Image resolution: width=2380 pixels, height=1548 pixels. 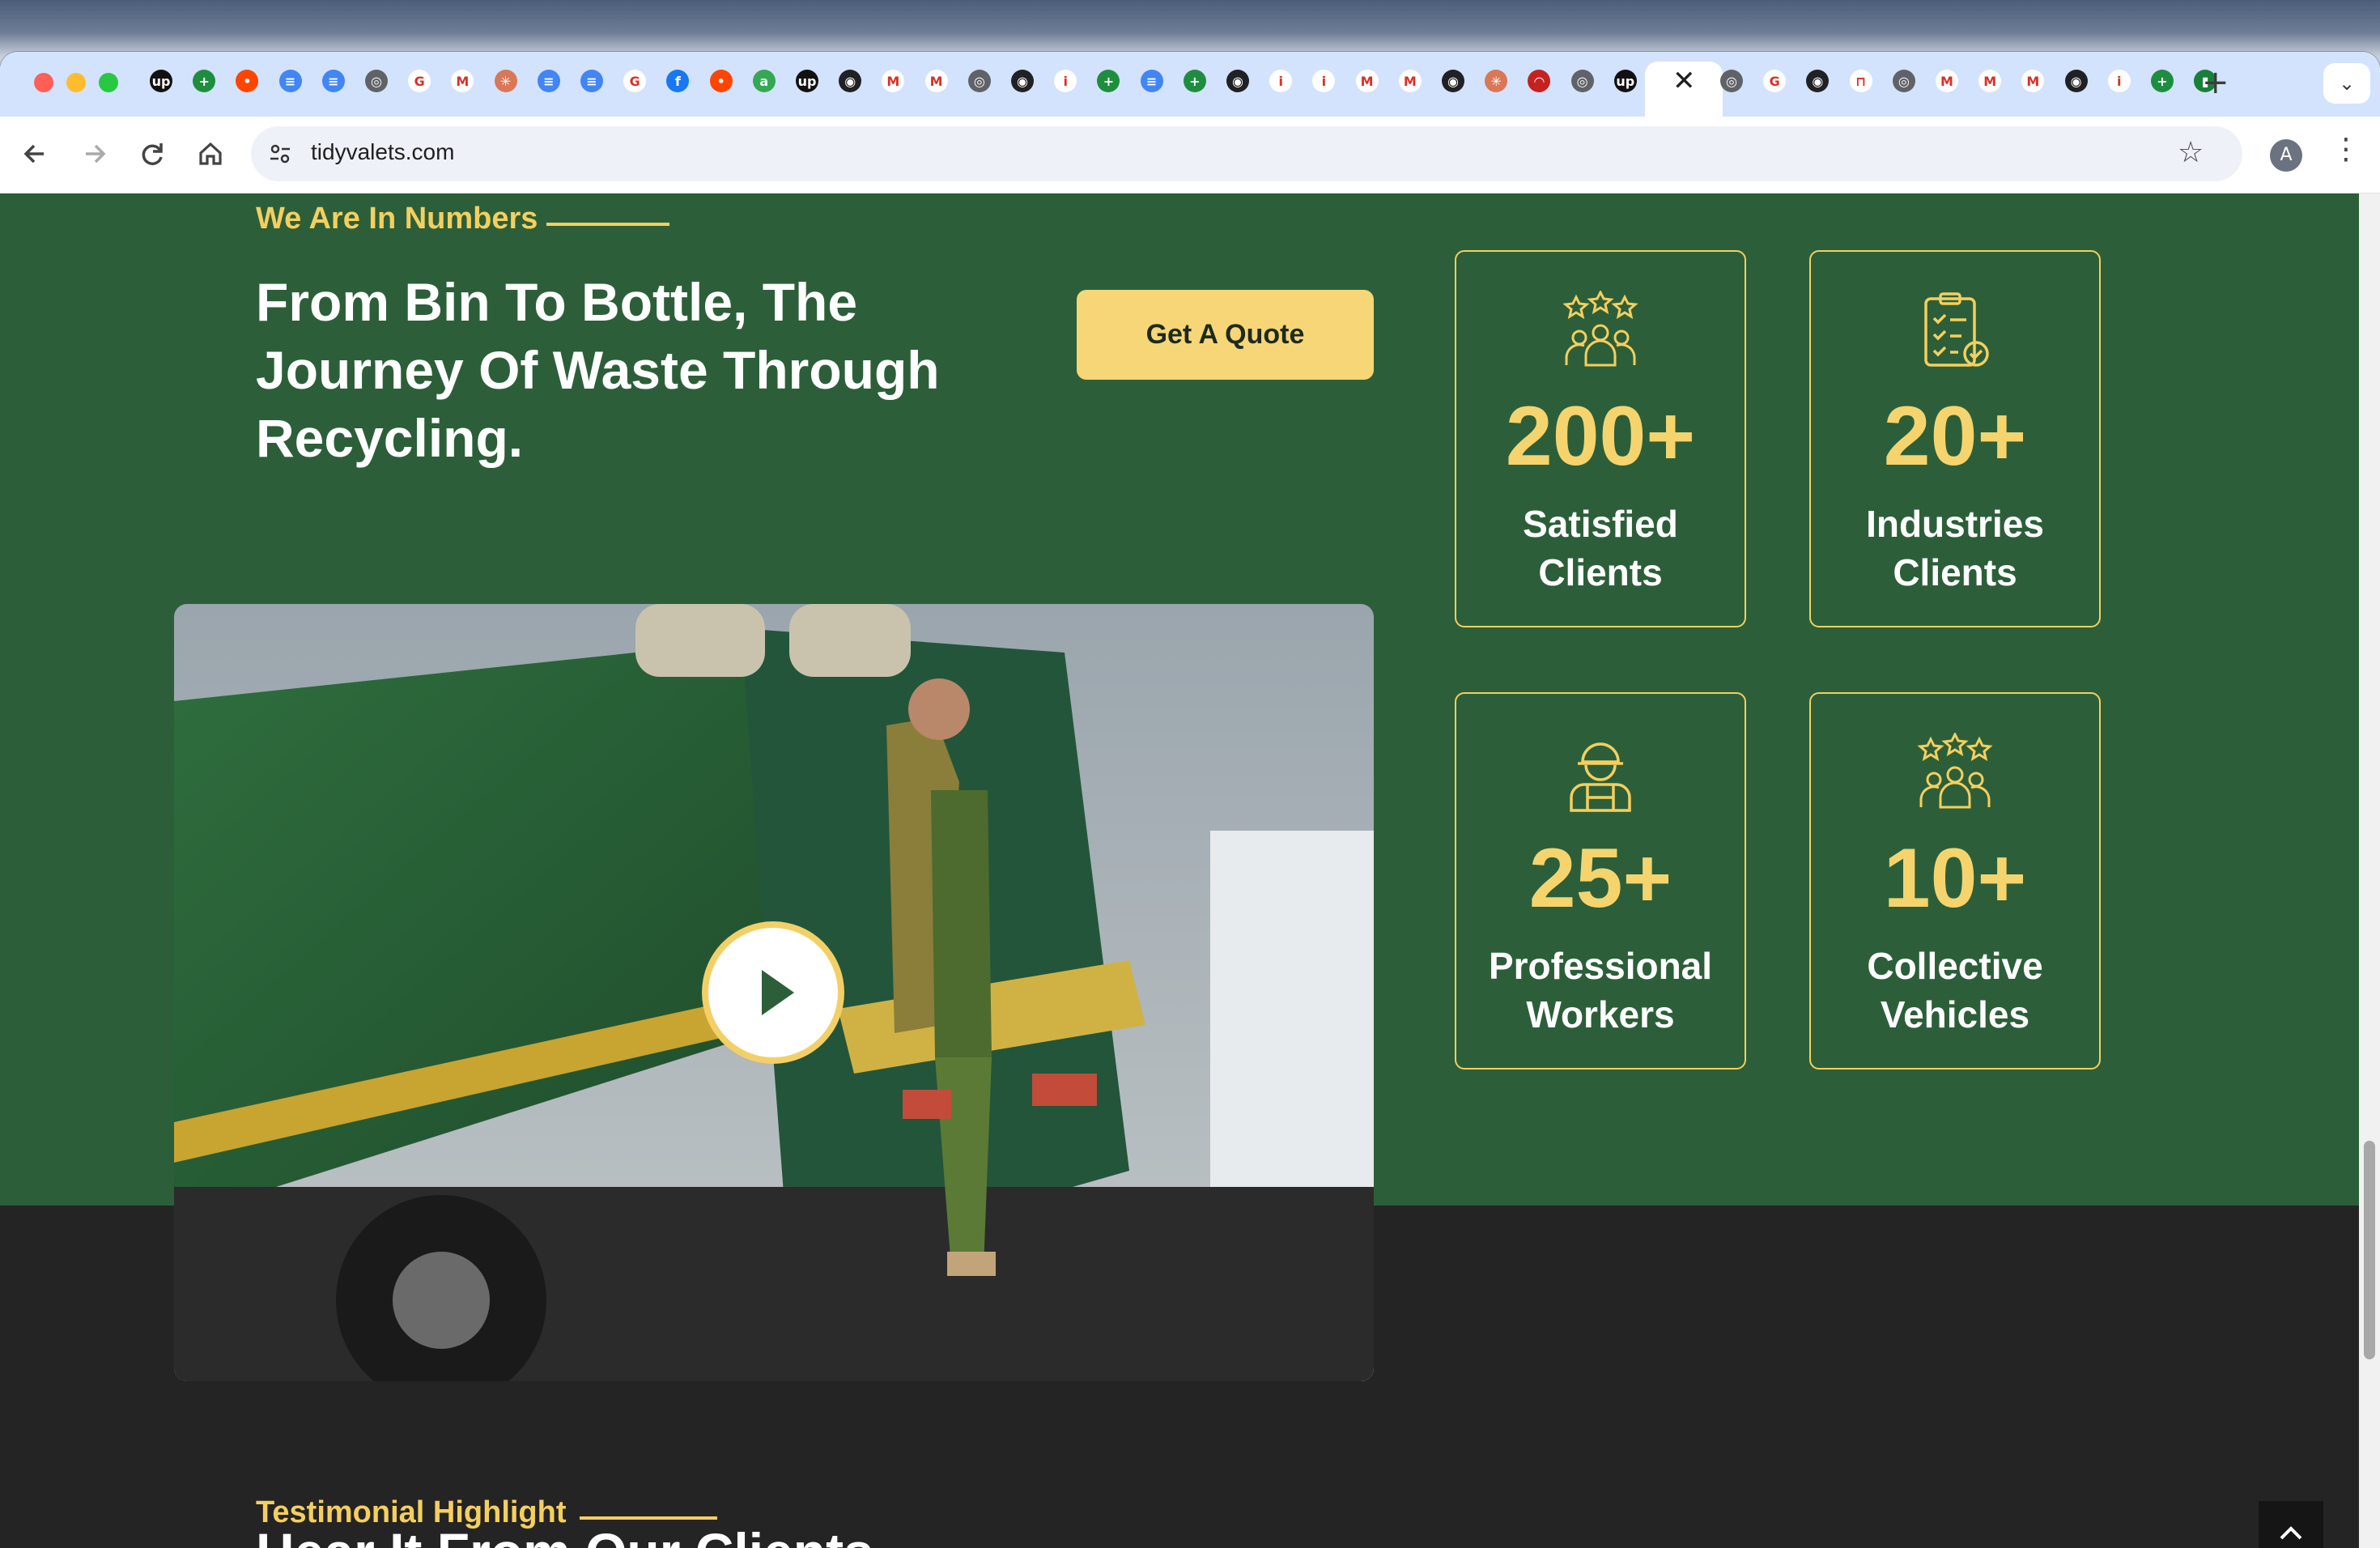 What do you see at coordinates (2191, 152) in the screenshot?
I see `bookmark-star-icon: ☆` at bounding box center [2191, 152].